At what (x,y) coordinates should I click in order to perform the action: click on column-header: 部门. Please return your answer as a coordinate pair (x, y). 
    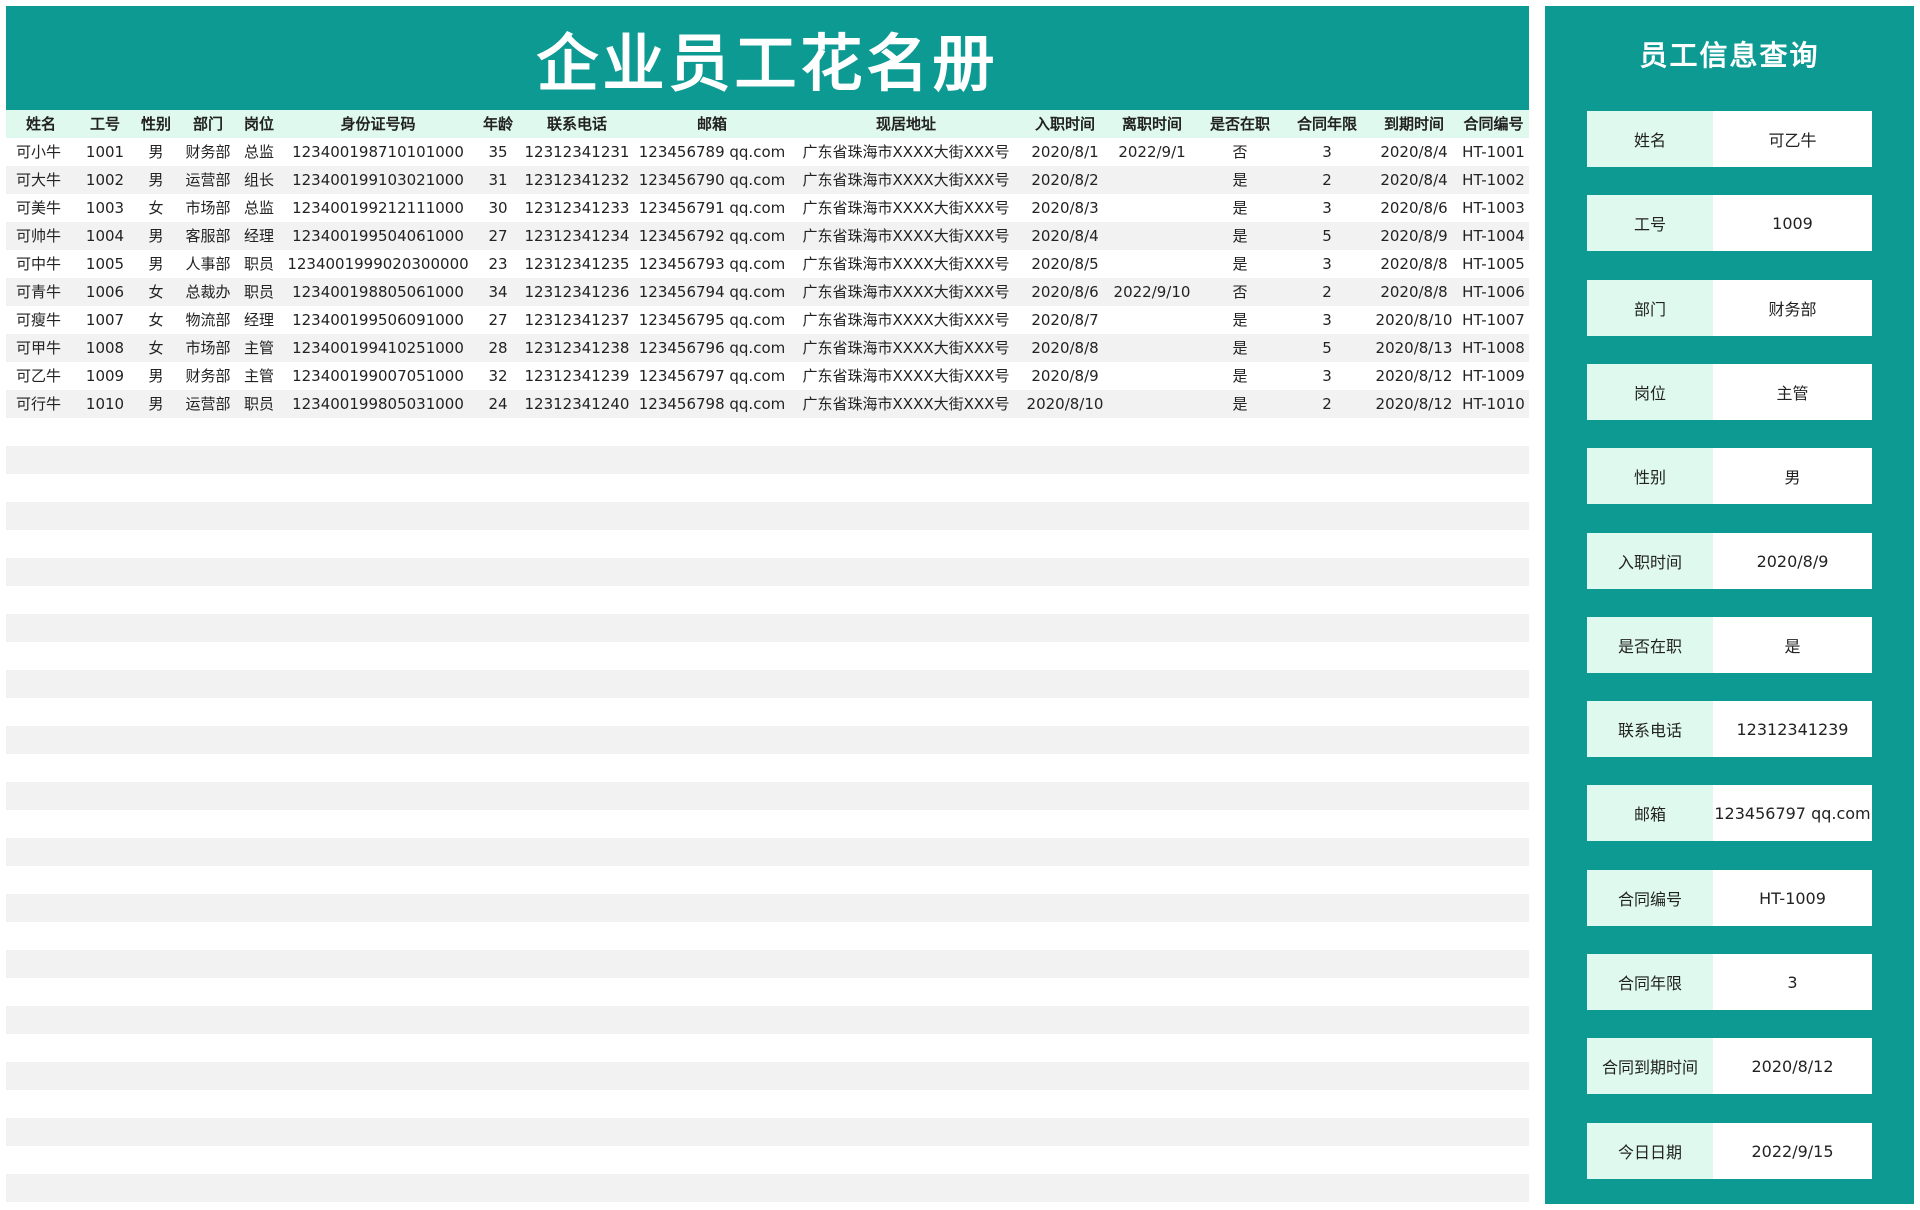
    Looking at the image, I should click on (208, 124).